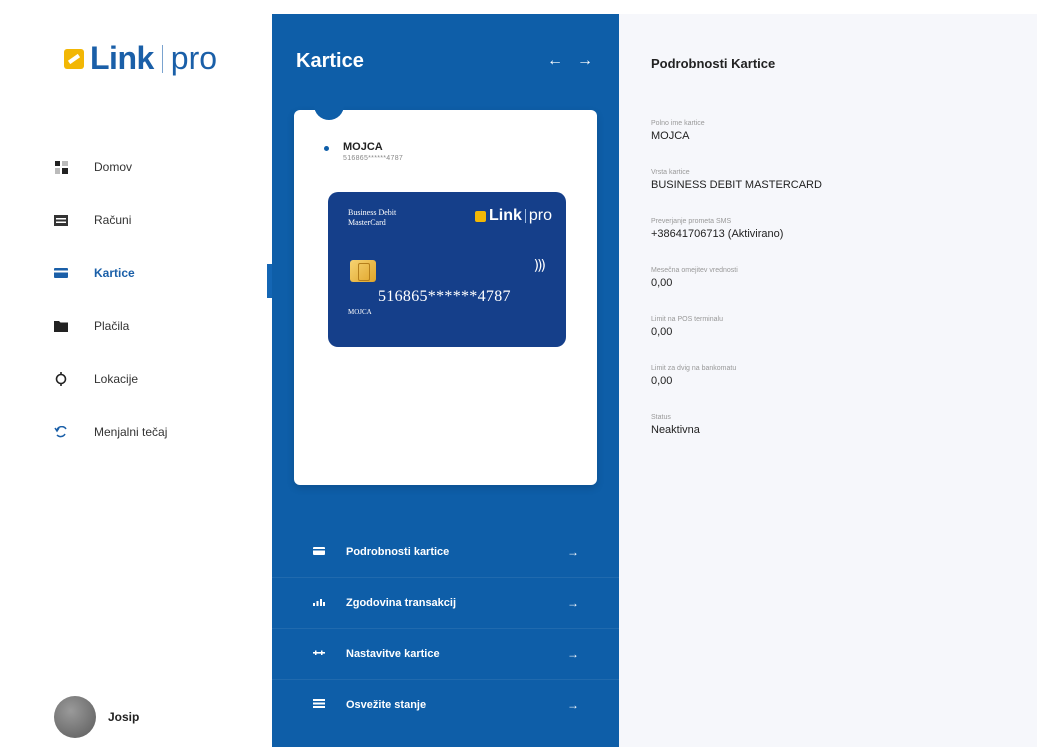 Image resolution: width=1037 pixels, height=747 pixels. What do you see at coordinates (363, 271) in the screenshot?
I see `chip-icon` at bounding box center [363, 271].